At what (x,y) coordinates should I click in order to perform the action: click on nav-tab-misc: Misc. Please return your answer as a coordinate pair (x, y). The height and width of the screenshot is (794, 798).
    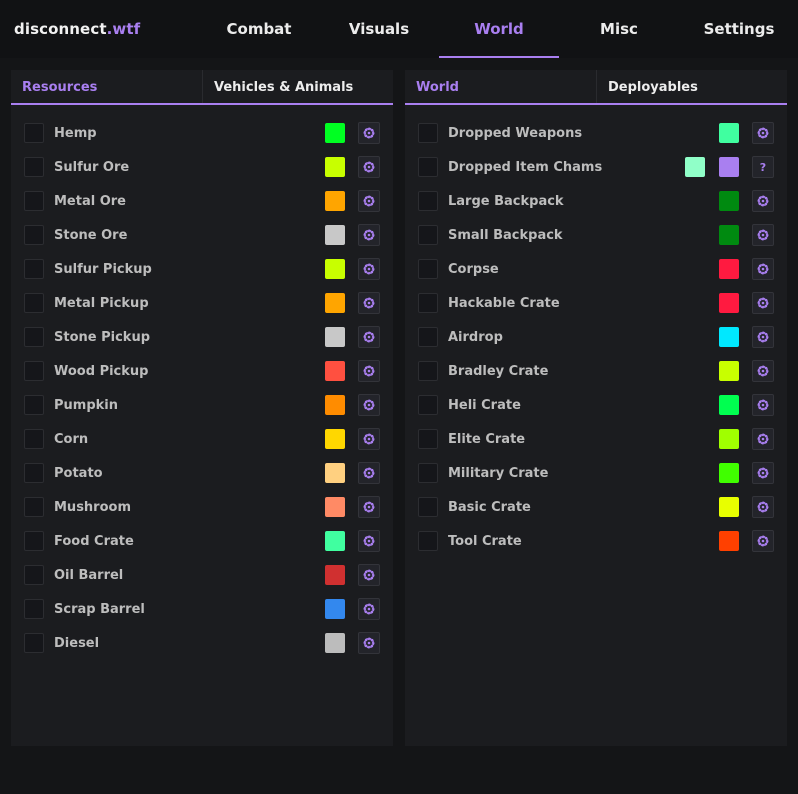
    Looking at the image, I should click on (619, 29).